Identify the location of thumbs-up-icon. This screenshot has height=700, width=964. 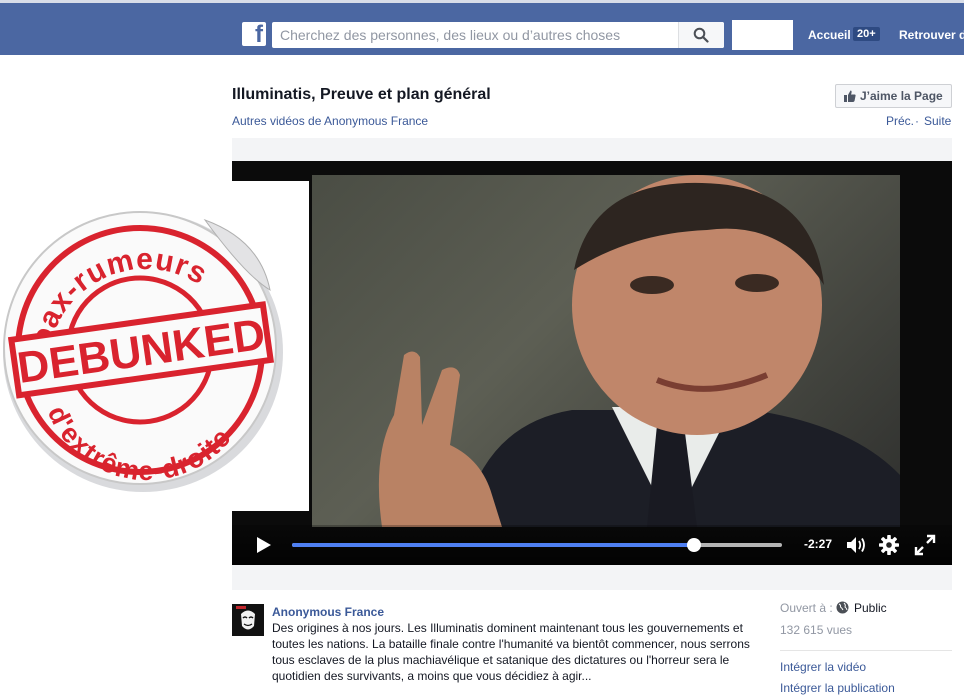
(850, 96).